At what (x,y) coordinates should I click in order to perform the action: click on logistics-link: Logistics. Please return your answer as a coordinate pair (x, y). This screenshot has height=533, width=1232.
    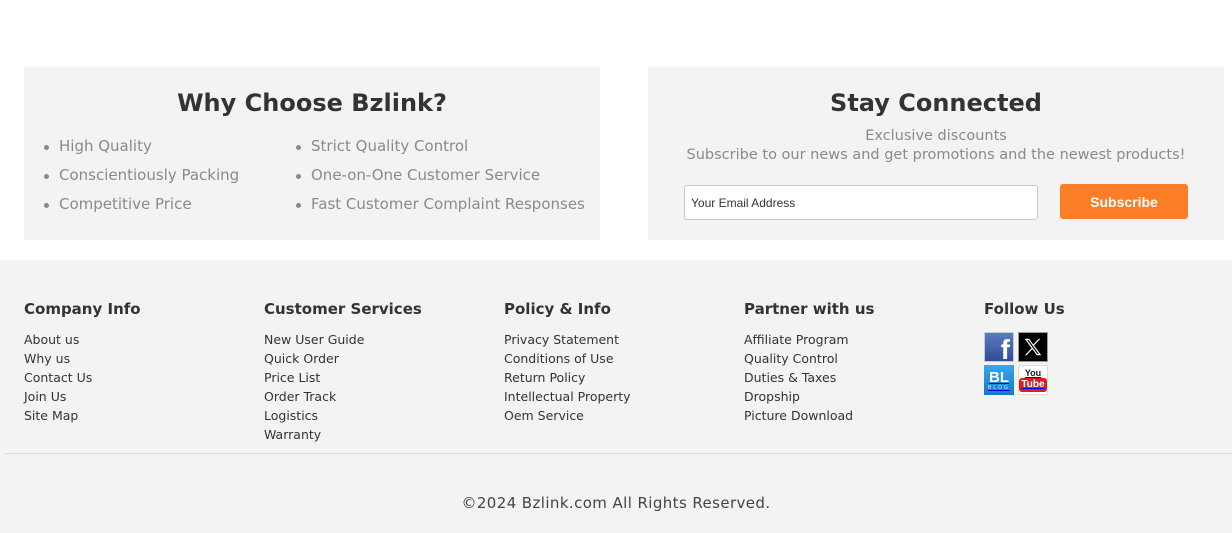
    Looking at the image, I should click on (291, 415).